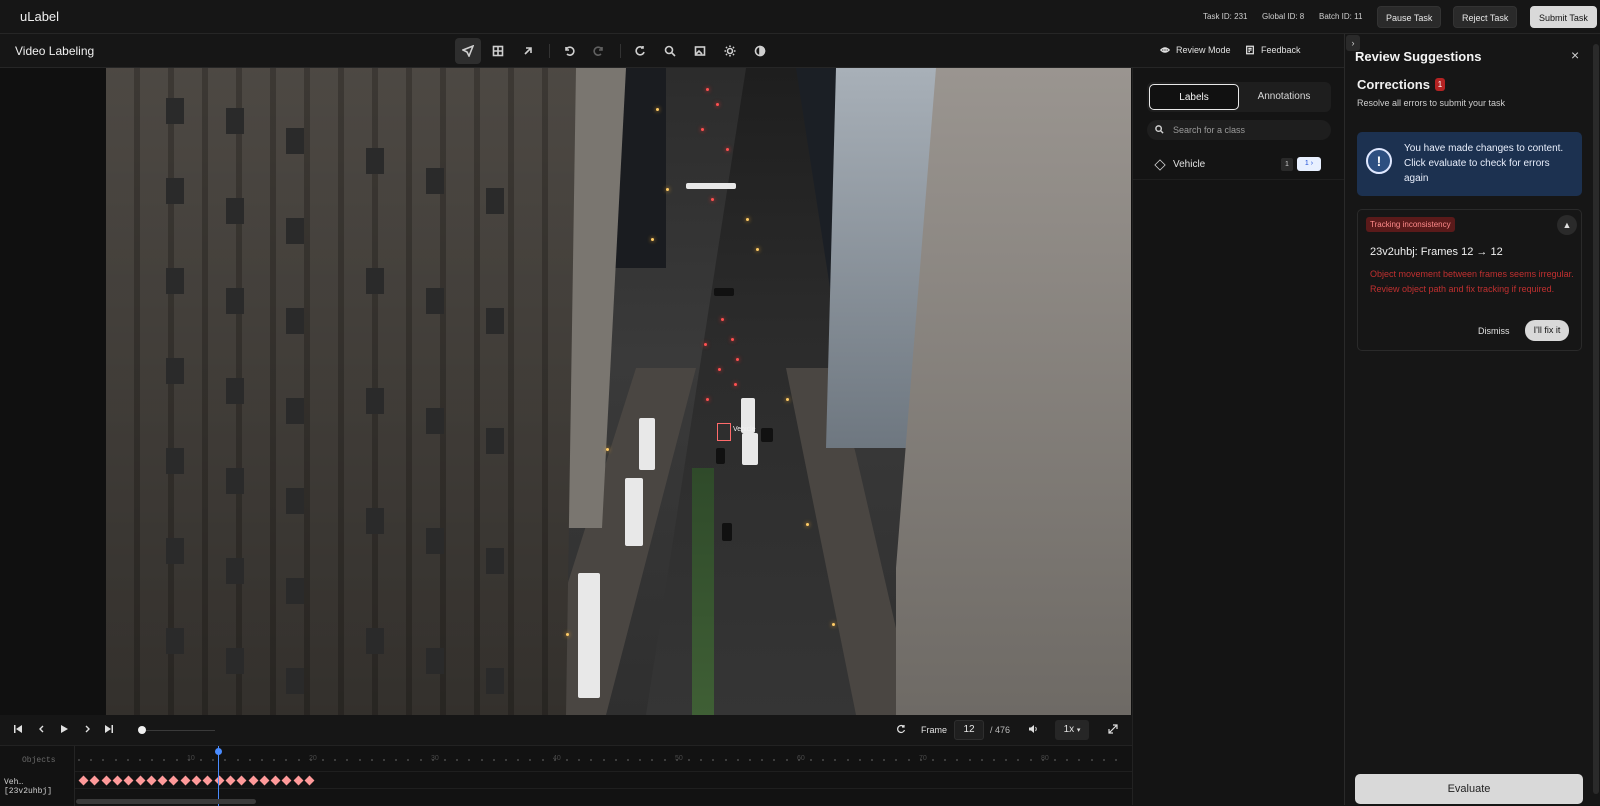  Describe the element at coordinates (1309, 164) in the screenshot. I see `class-instance-button: 1 ›` at that location.